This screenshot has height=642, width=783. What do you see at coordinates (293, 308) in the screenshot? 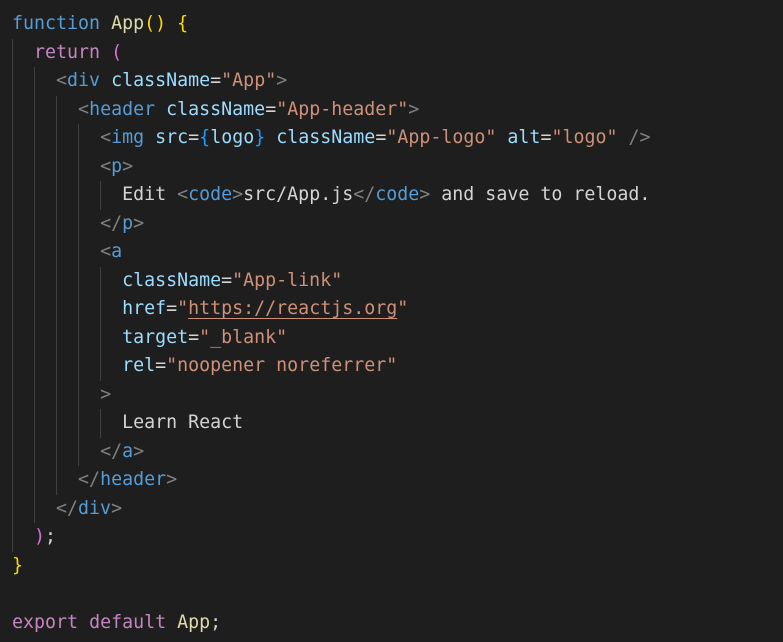
I see `code-token: https://reactjs.org` at bounding box center [293, 308].